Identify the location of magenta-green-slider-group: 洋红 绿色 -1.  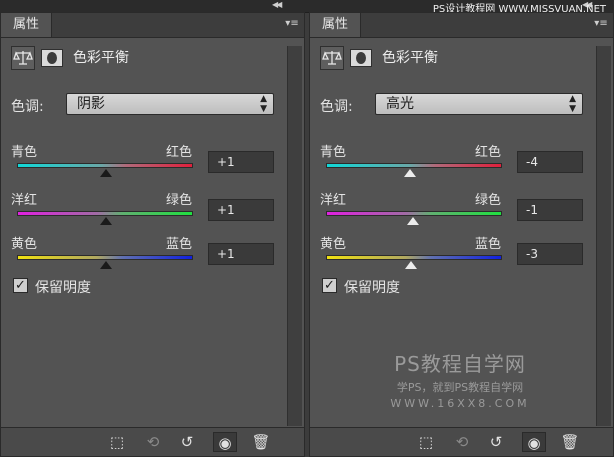
(451, 209).